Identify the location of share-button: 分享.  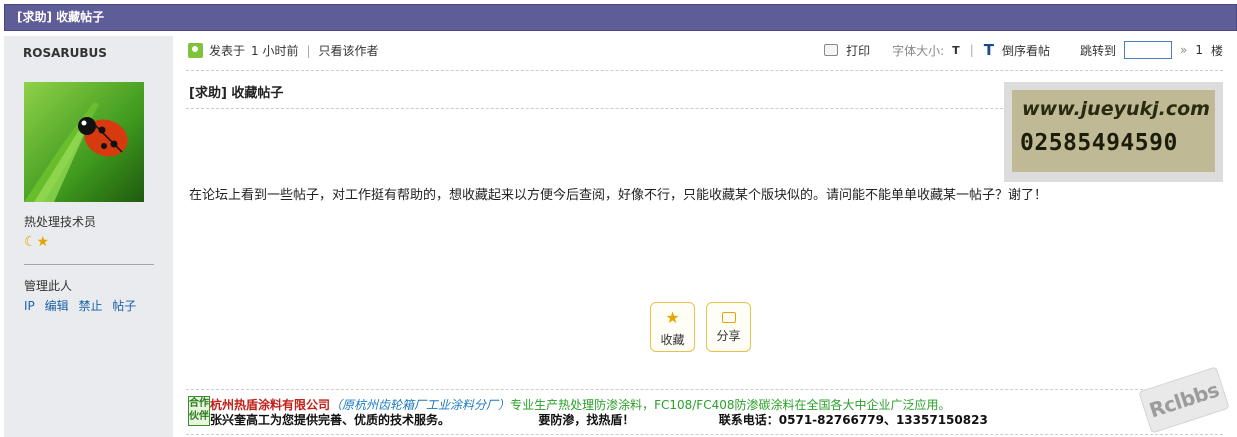
(728, 327).